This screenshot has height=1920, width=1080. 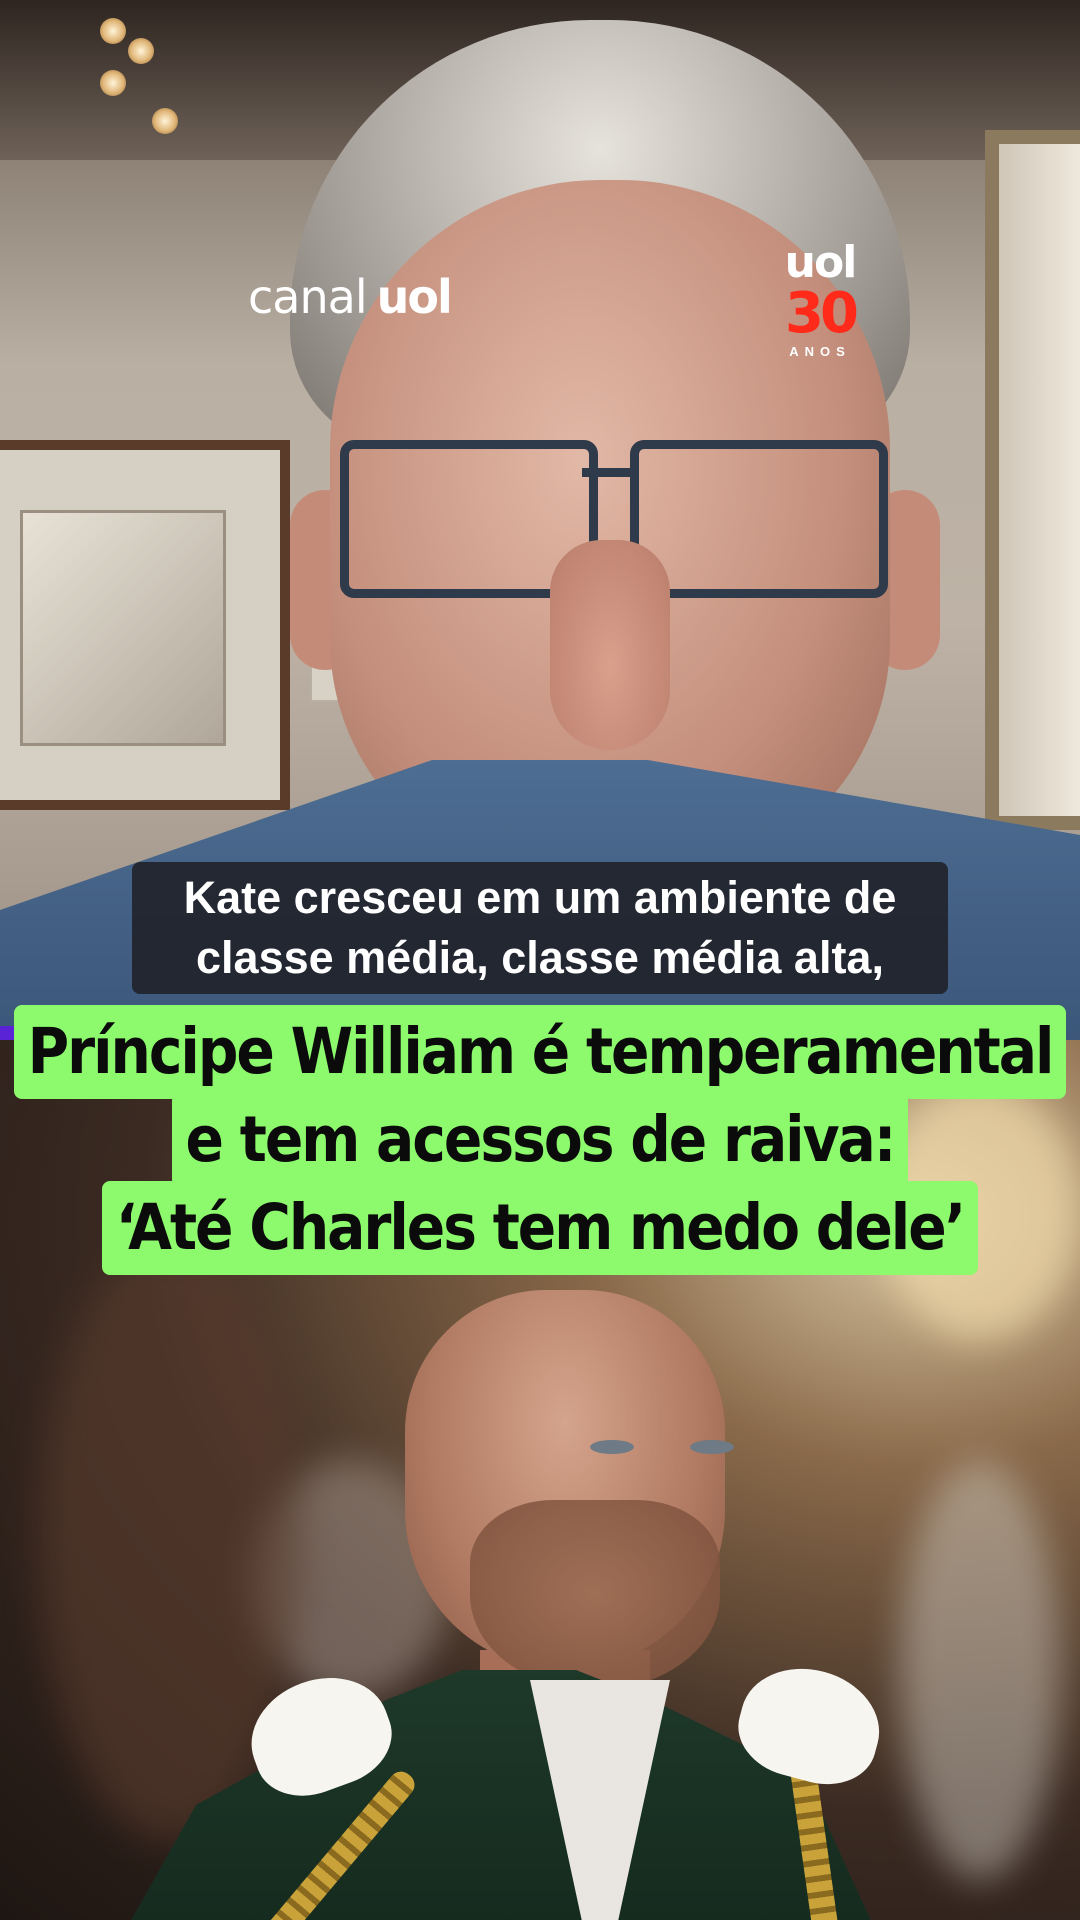 I want to click on subtitle-line-1: Kate cresceu em um ambiente de, so click(x=540, y=897).